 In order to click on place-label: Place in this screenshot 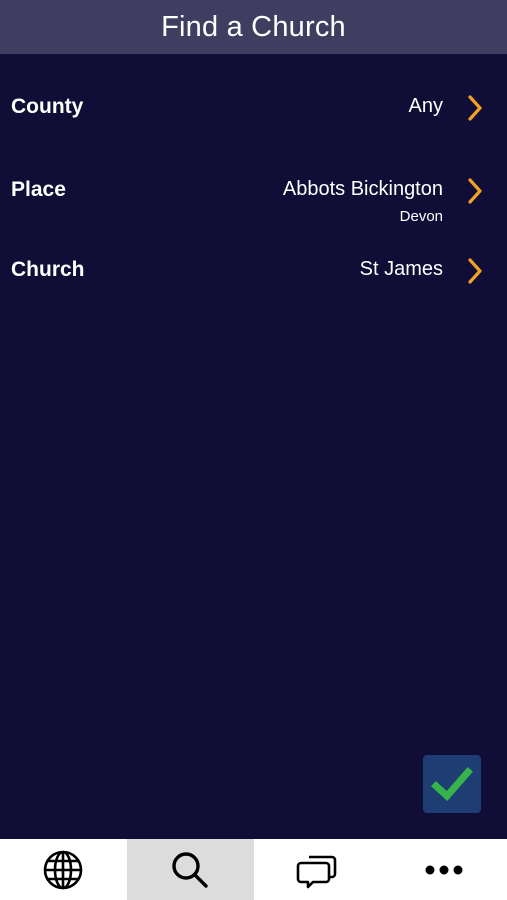, I will do `click(38, 189)`.